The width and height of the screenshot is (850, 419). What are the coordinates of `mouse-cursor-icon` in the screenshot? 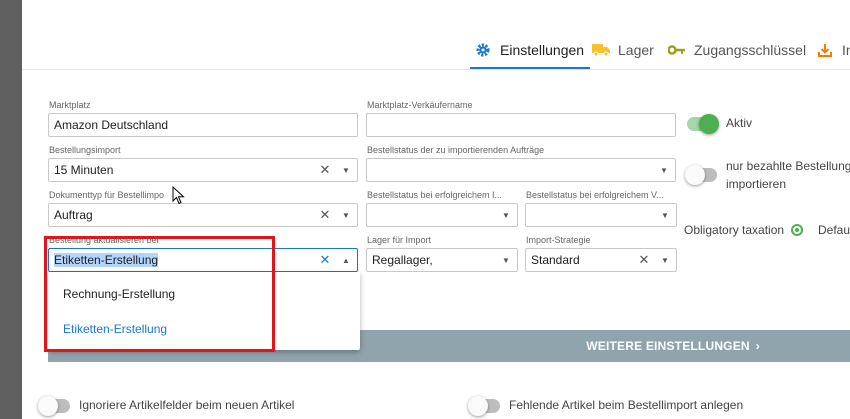 It's located at (179, 198).